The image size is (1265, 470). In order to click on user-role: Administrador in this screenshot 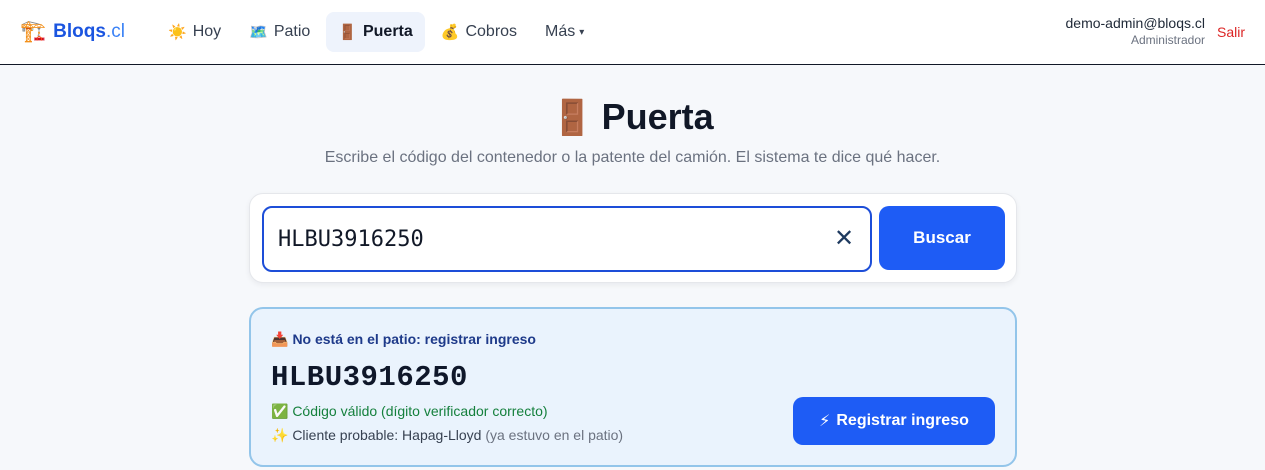, I will do `click(1167, 40)`.